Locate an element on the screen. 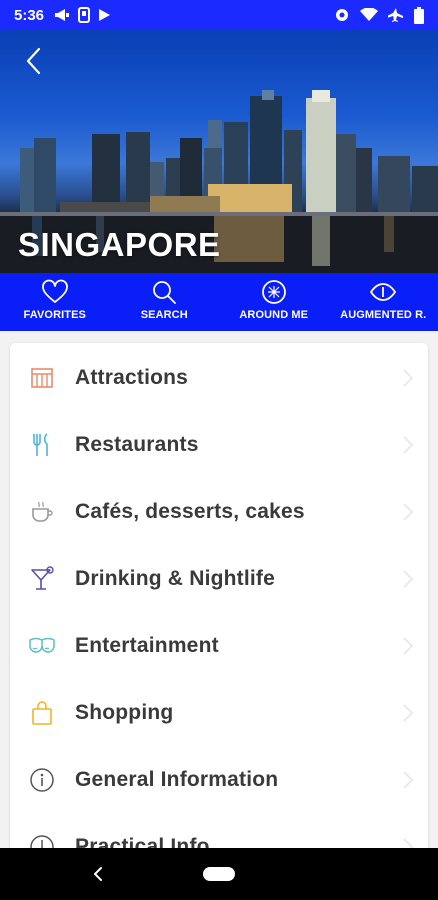  list-item-entertainment: Entertainment is located at coordinates (219, 645).